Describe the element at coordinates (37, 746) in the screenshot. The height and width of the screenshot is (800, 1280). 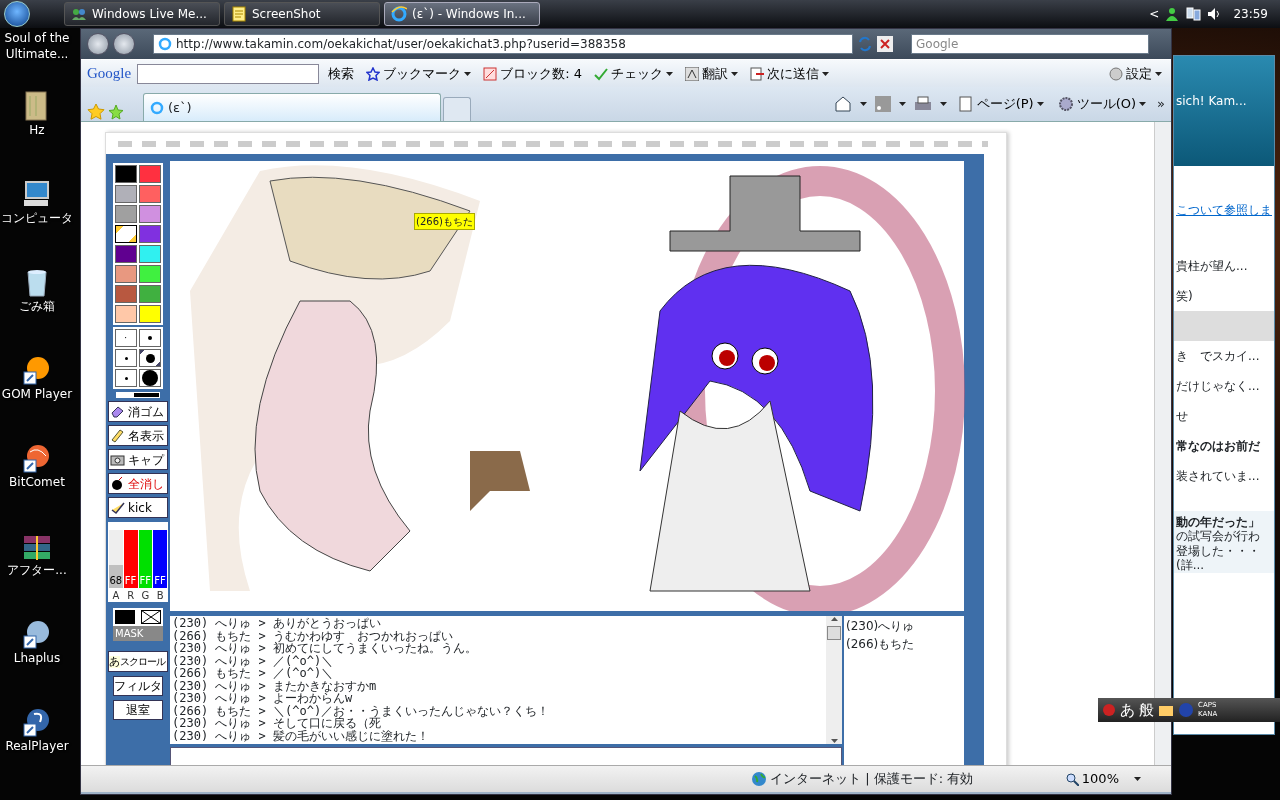
I see `desktop-icon-label: RealPlayer` at that location.